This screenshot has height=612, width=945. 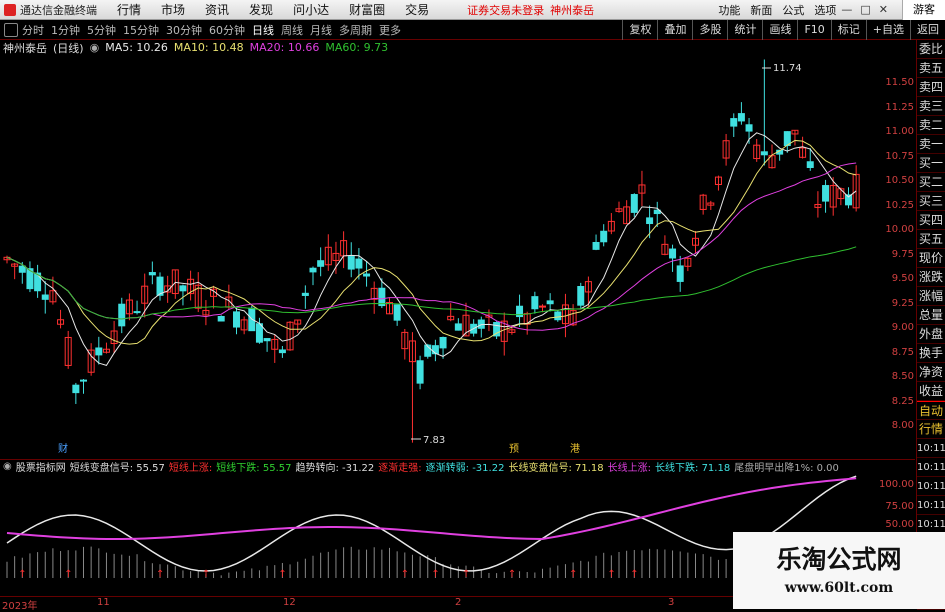 I want to click on indicator-settings-icon: ◉, so click(x=7, y=466).